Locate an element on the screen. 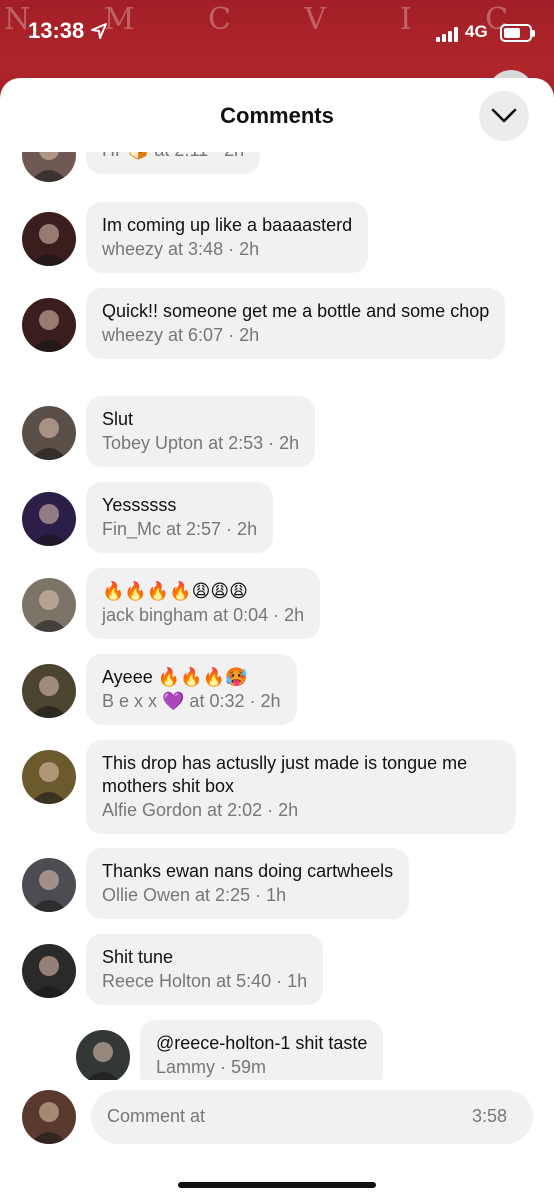 This screenshot has height=1200, width=554. comment-text: Shit tune is located at coordinates (138, 957).